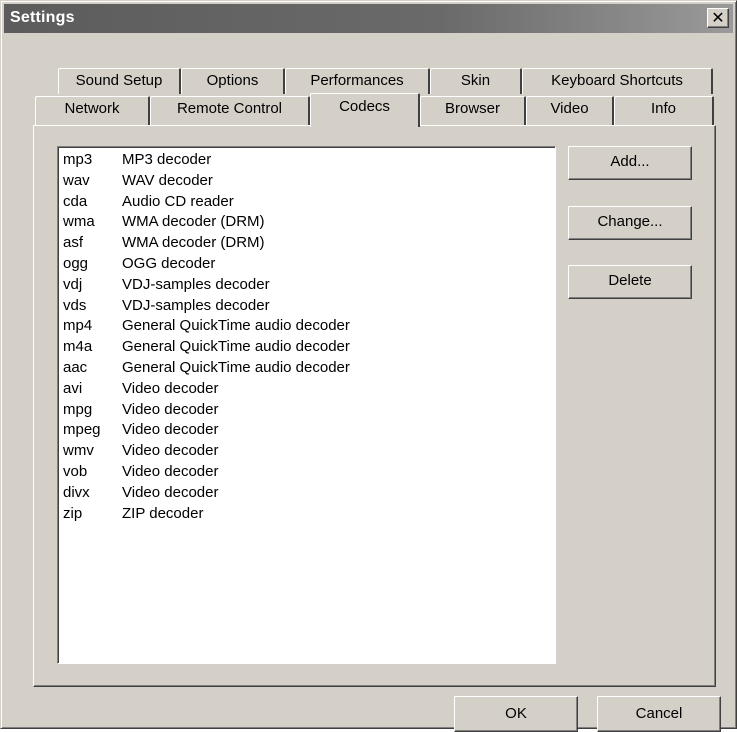  I want to click on codec-description: ZIP decoder, so click(163, 513).